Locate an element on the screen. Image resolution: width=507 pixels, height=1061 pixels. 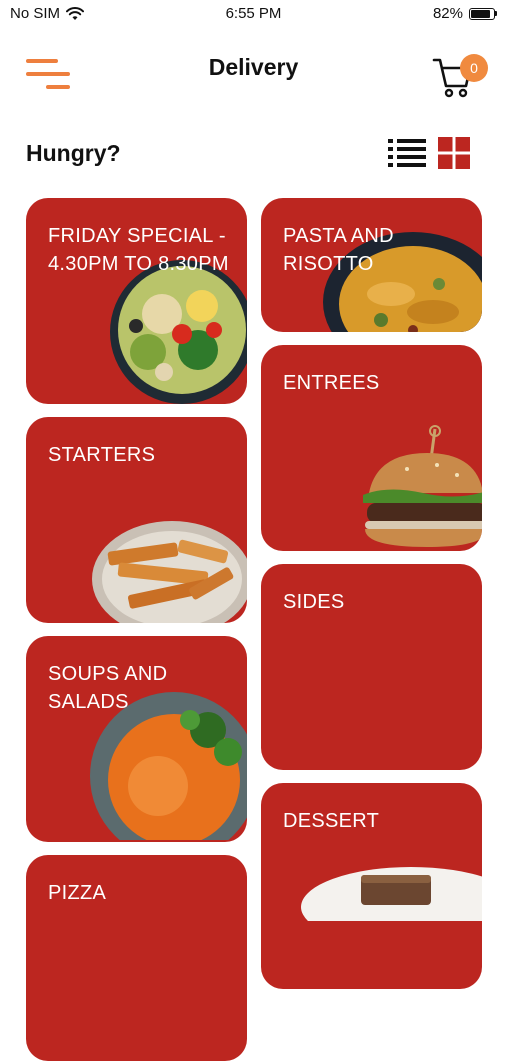
category-label: PASTA AND RISOTTO is located at coordinates (338, 250).